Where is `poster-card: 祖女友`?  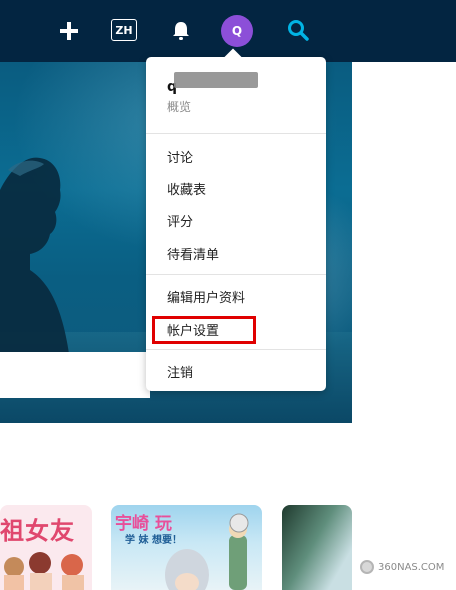 poster-card: 祖女友 is located at coordinates (46, 547).